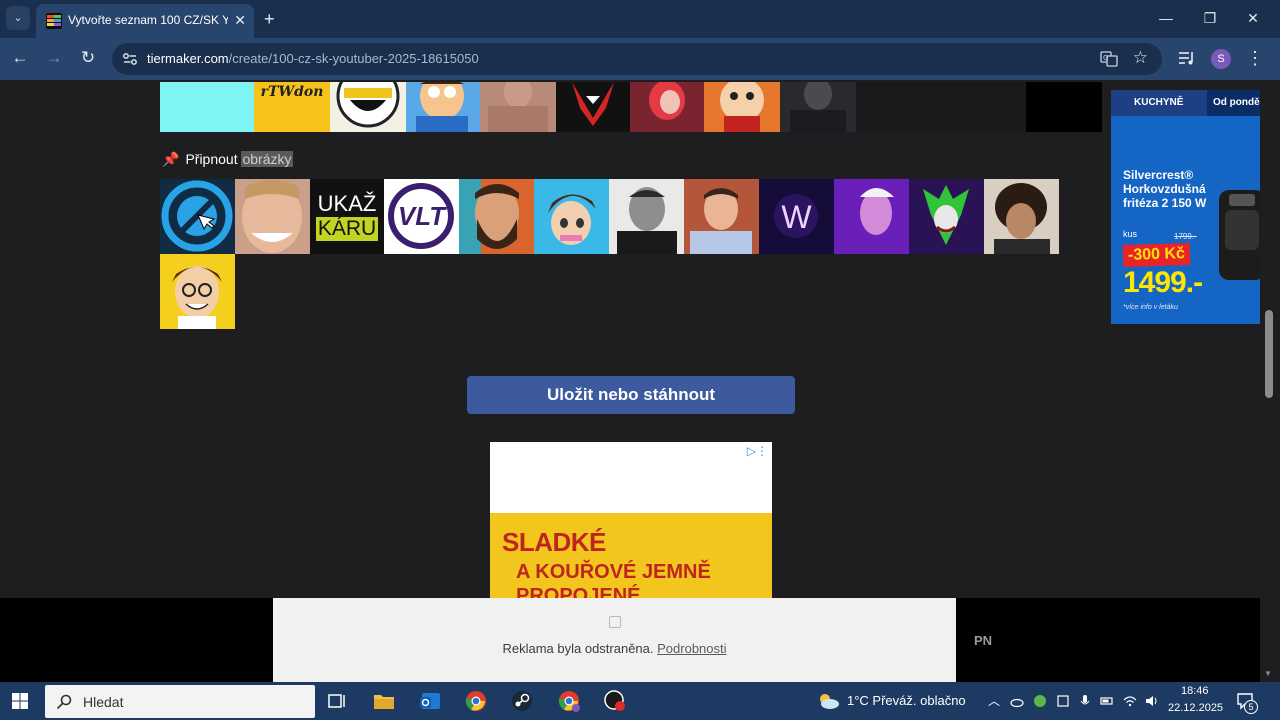 The width and height of the screenshot is (1280, 720). I want to click on advertisement-center: ▷ ⋮ SLADKÉ A KOUŘOVÉ JEMNĚ PROPOJENÉ, so click(631, 522).